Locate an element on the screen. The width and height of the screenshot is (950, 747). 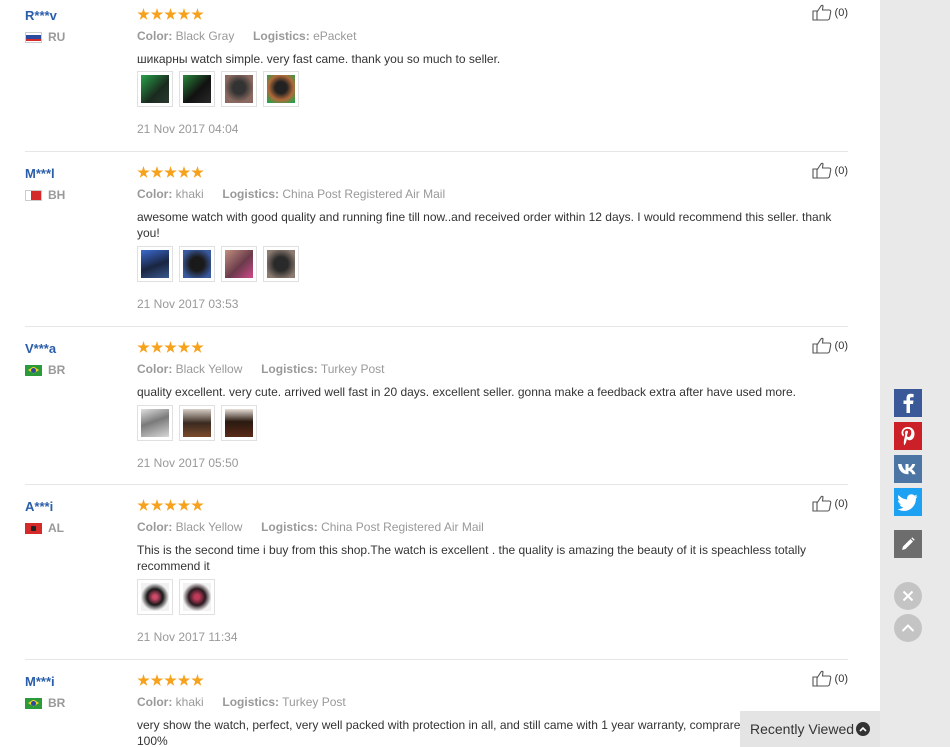
vk-share-button is located at coordinates (908, 469).